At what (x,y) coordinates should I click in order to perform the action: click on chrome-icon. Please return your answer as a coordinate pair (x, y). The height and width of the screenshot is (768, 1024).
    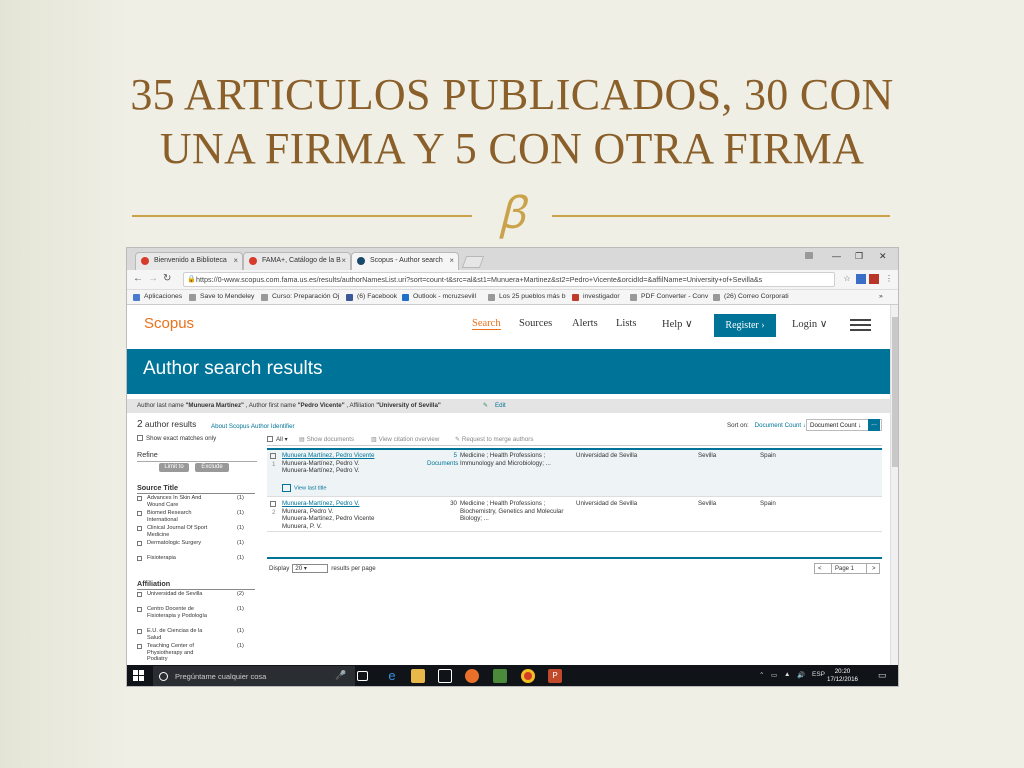
    Looking at the image, I should click on (528, 676).